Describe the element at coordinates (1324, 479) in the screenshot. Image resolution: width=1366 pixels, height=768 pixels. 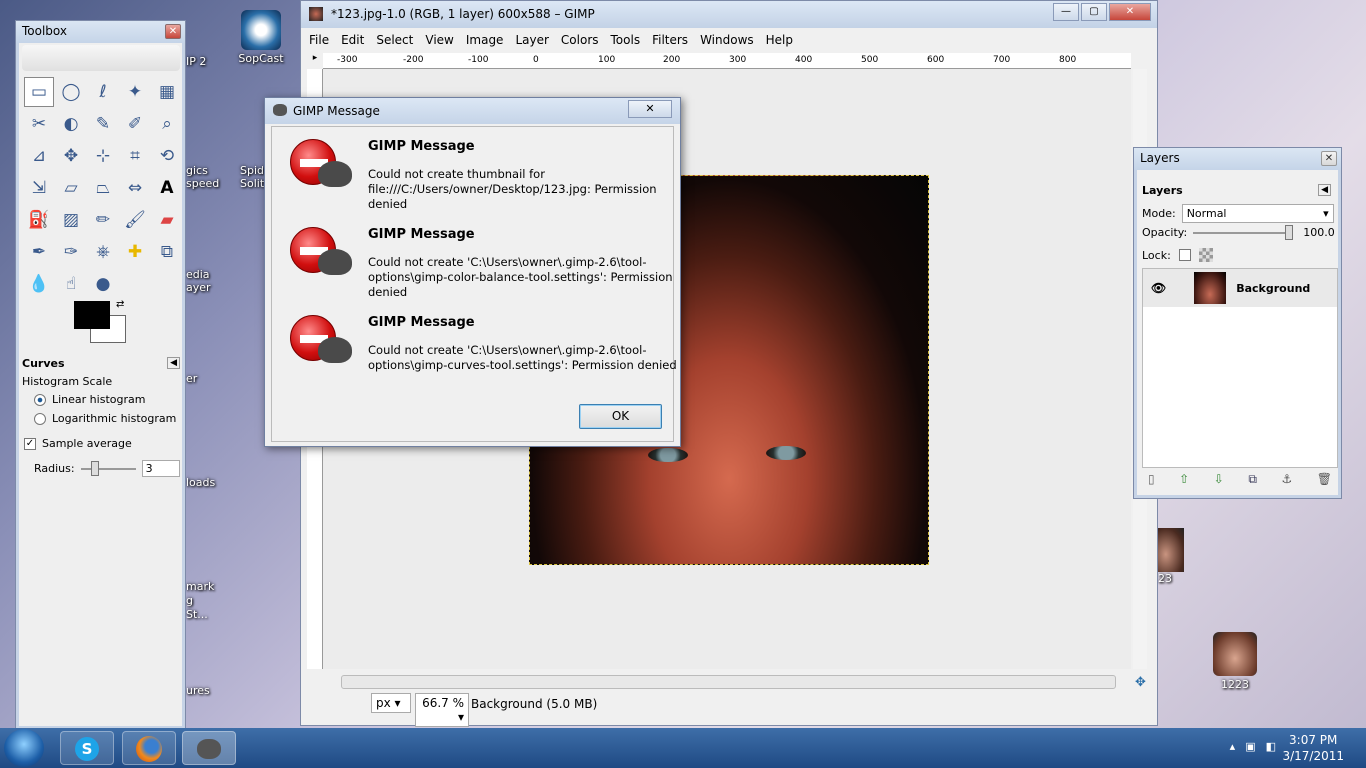
I see `delete-layer-icon: 🗑` at that location.